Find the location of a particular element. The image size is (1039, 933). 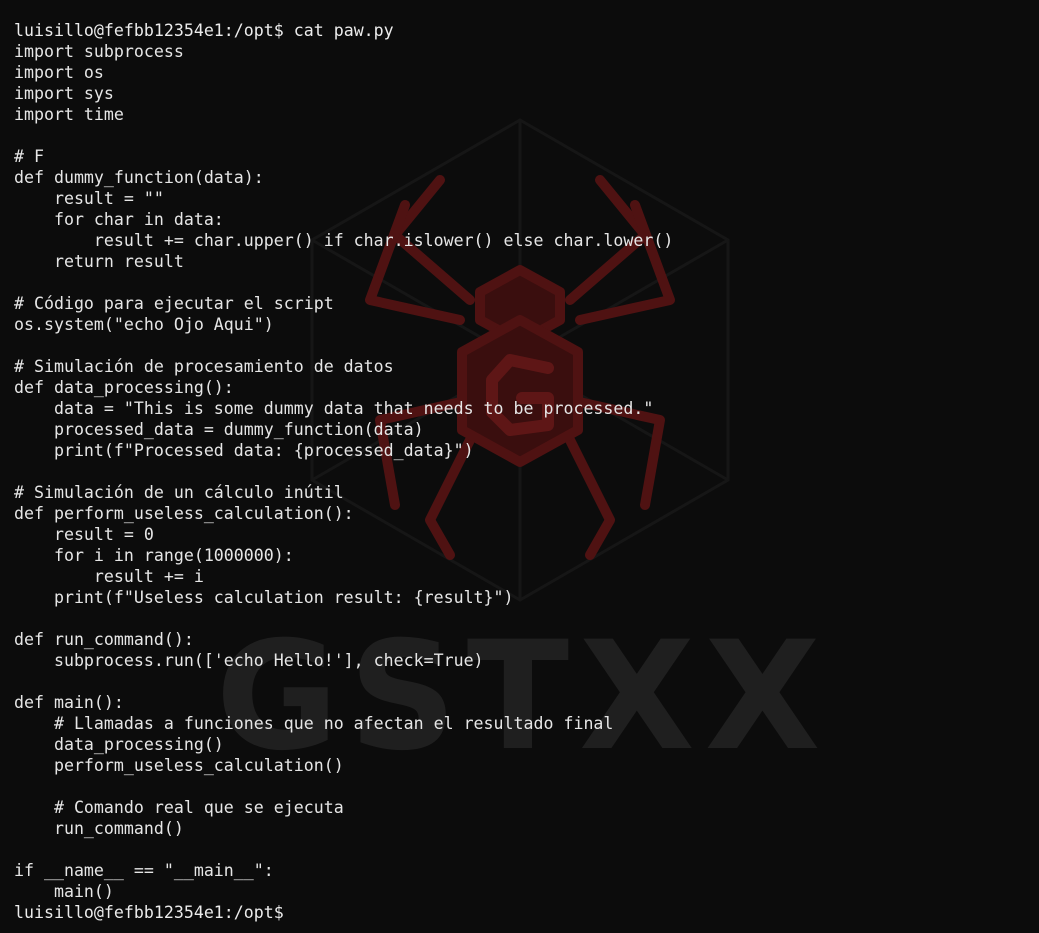

code-line: result = 0 is located at coordinates (84, 534).